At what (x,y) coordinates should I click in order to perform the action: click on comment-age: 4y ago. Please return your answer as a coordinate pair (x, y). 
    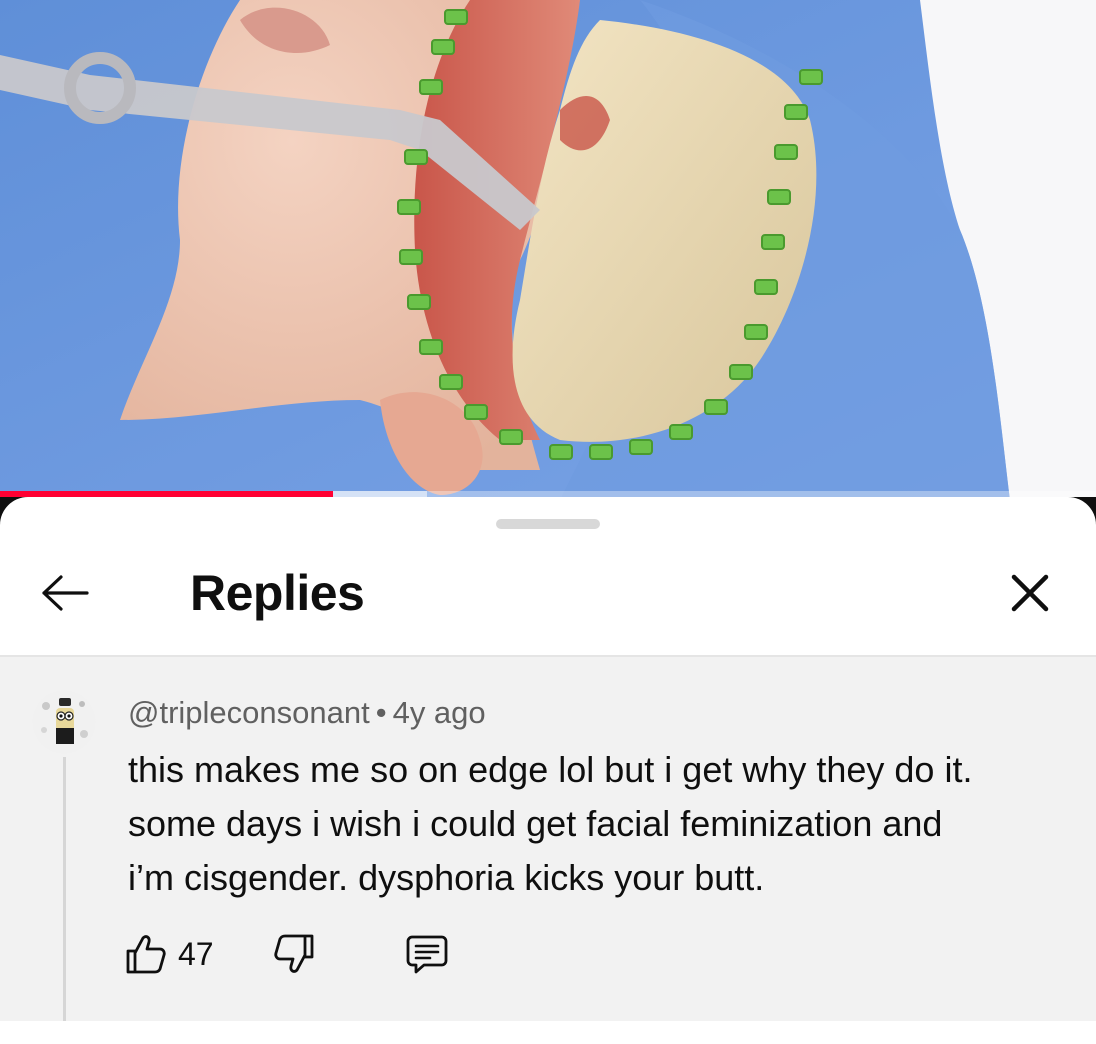
    Looking at the image, I should click on (439, 712).